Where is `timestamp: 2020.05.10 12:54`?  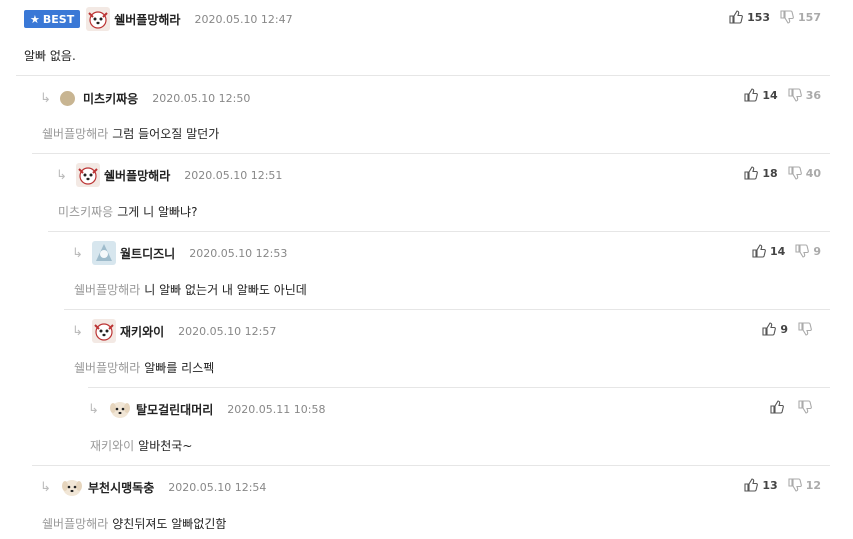
timestamp: 2020.05.10 12:54 is located at coordinates (217, 487).